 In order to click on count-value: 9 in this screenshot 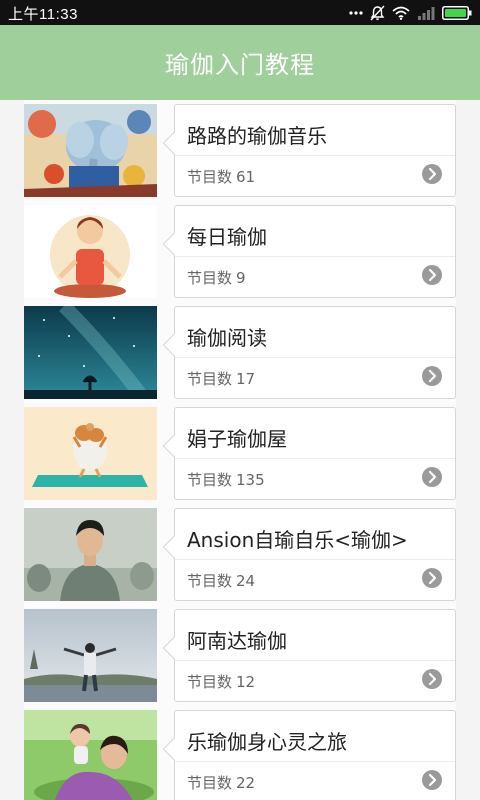, I will do `click(241, 278)`.